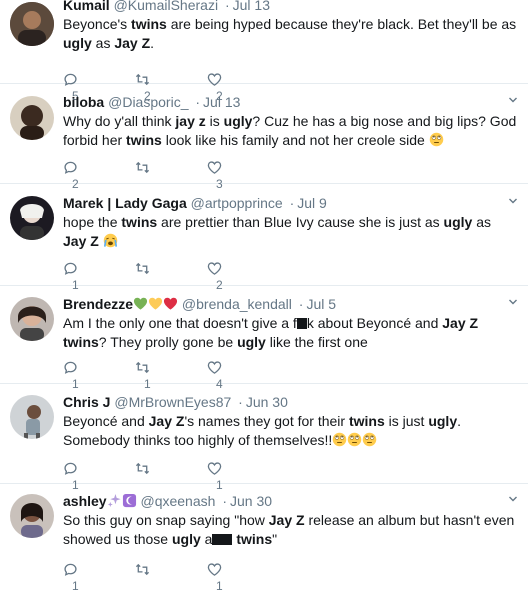  I want to click on tweet-text-segment: So this guy on snap saying "how, so click(166, 520).